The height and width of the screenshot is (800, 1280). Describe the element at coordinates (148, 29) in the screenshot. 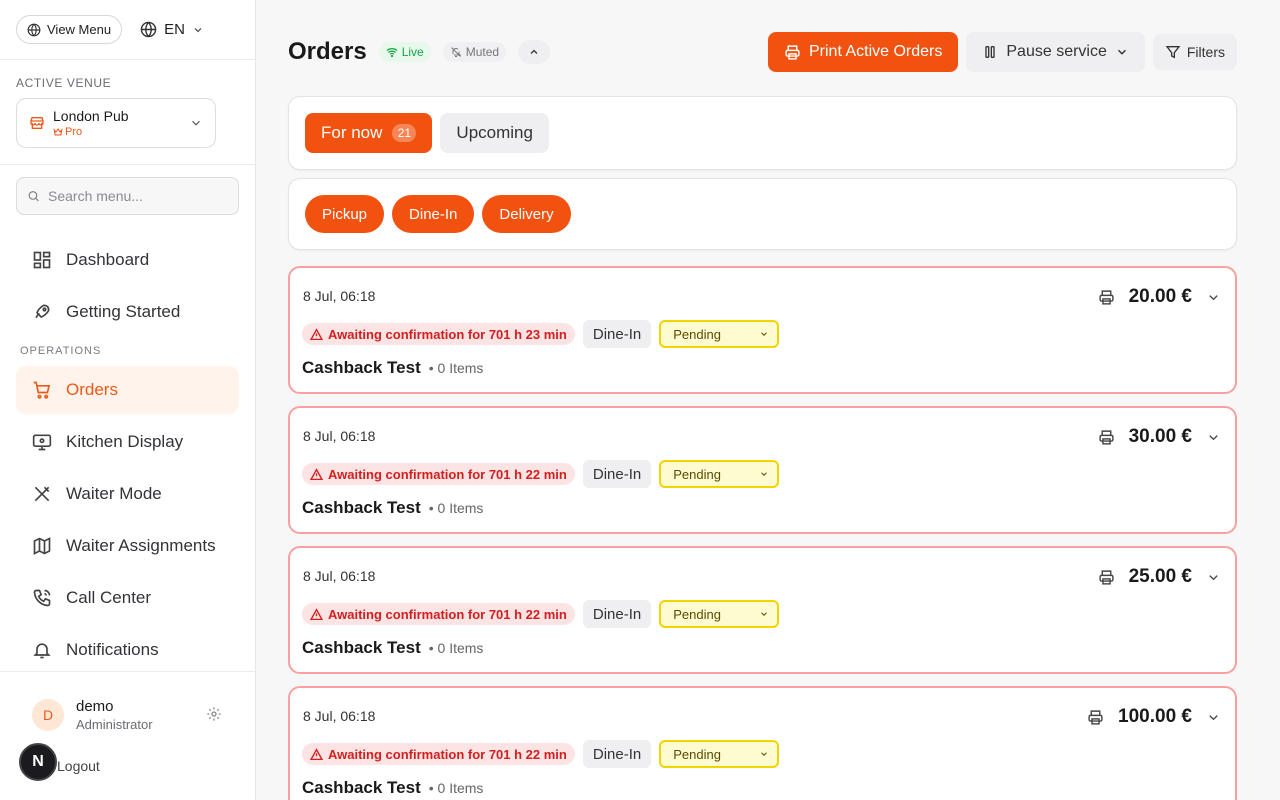

I see `globe-icon` at that location.